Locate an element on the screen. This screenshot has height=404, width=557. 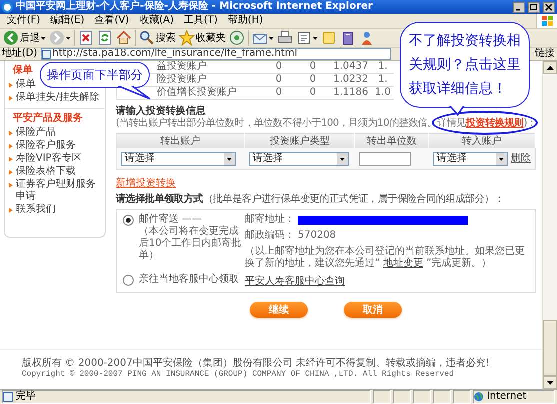
form-title: 请输入投资转换信息 is located at coordinates (161, 112).